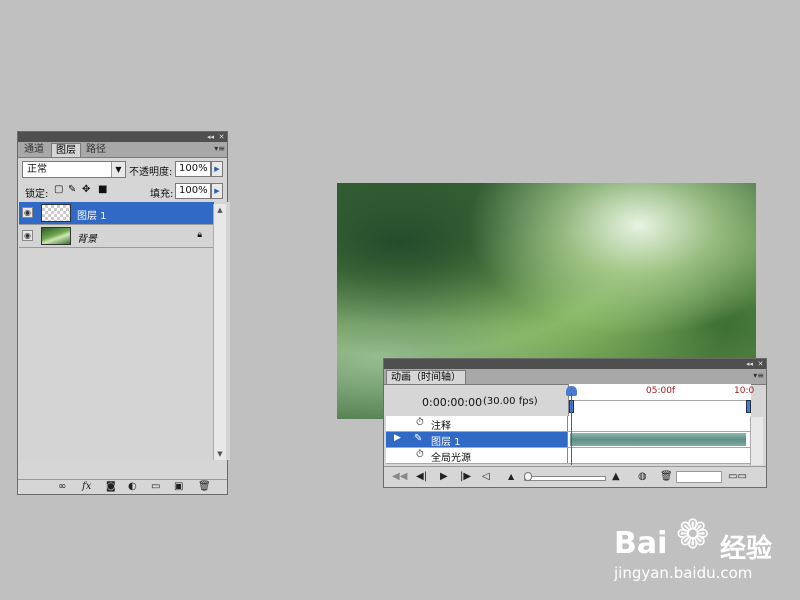 This screenshot has width=800, height=600. Describe the element at coordinates (199, 235) in the screenshot. I see `lock-icon: 🔒︎` at that location.